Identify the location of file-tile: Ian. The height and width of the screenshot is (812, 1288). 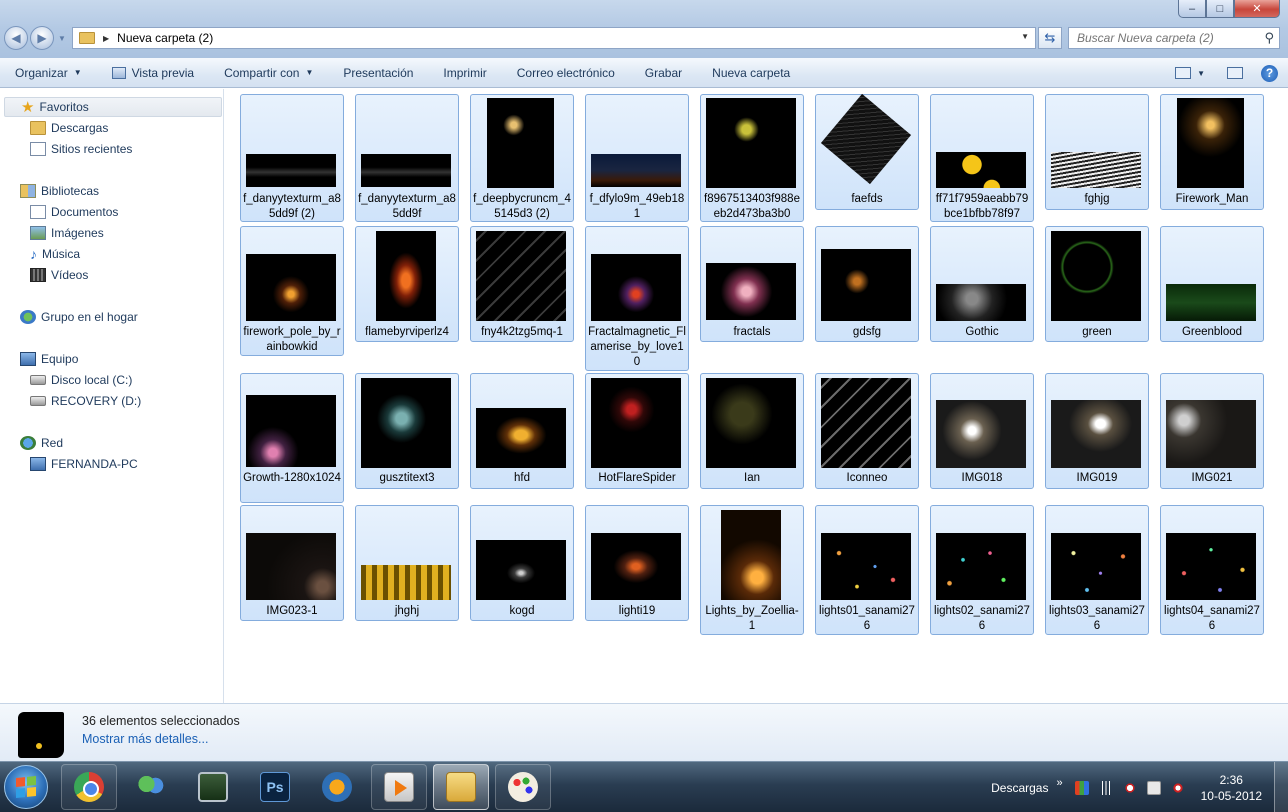
(752, 431).